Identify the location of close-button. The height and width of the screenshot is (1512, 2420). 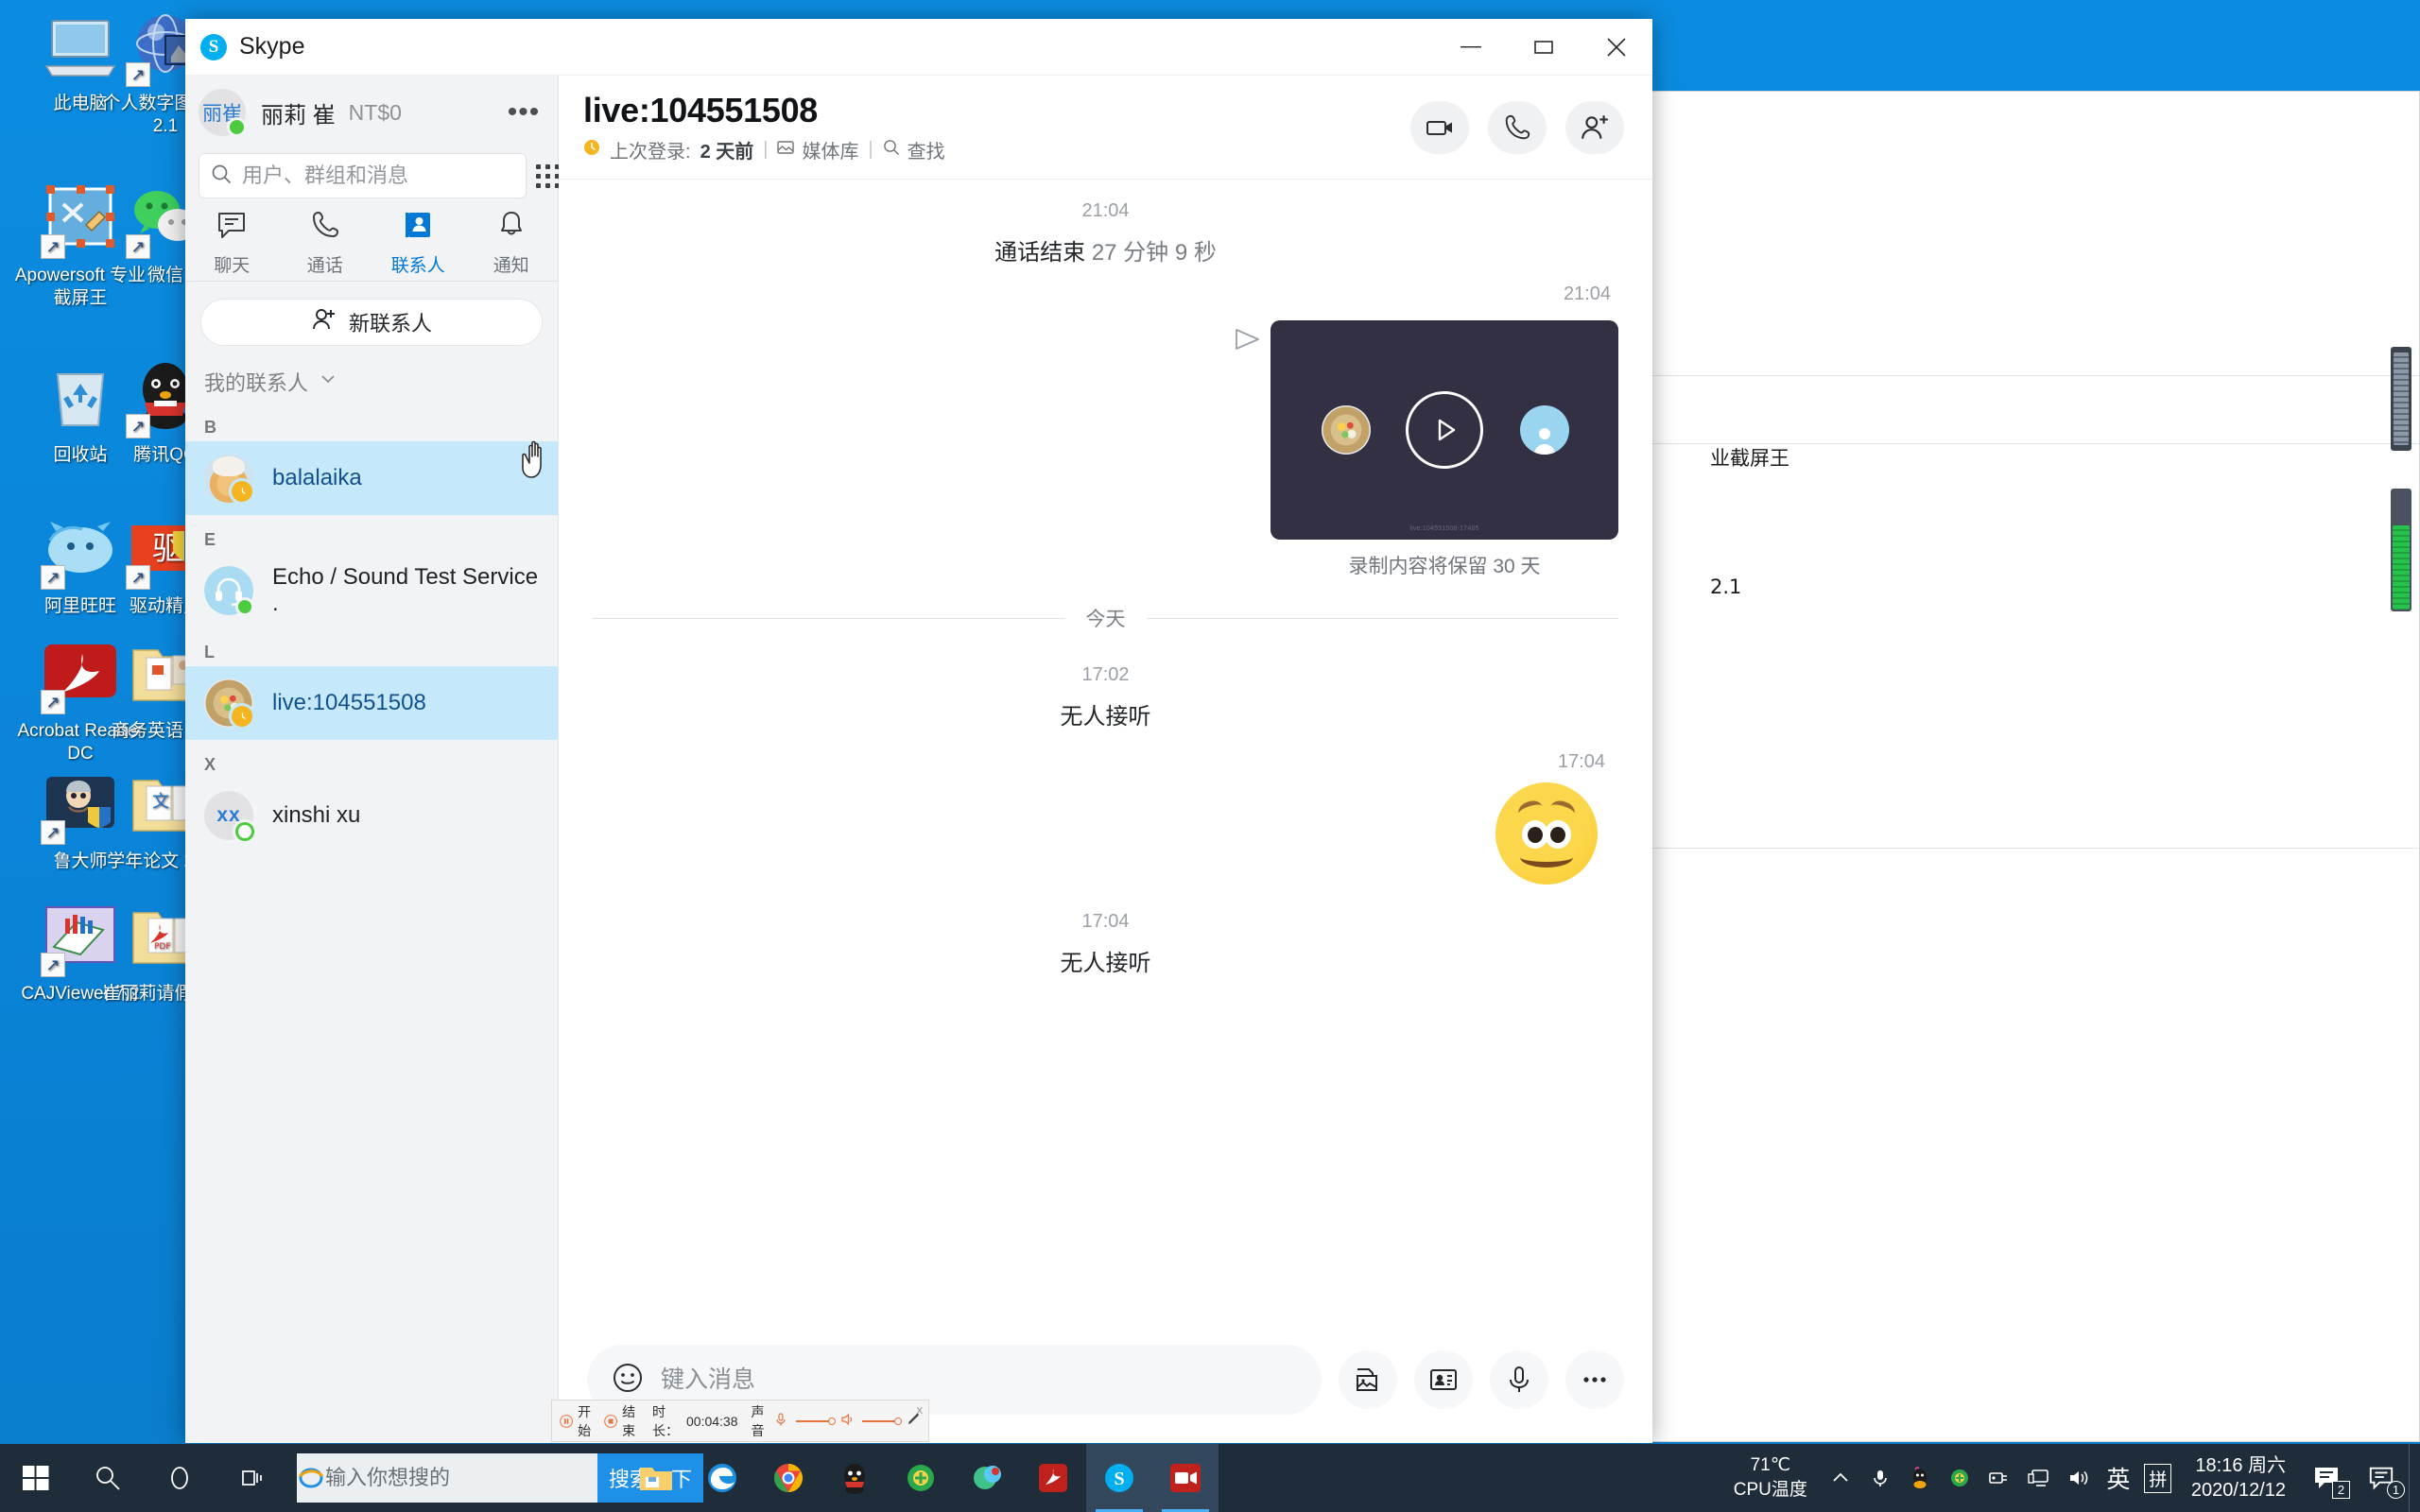
(1616, 47).